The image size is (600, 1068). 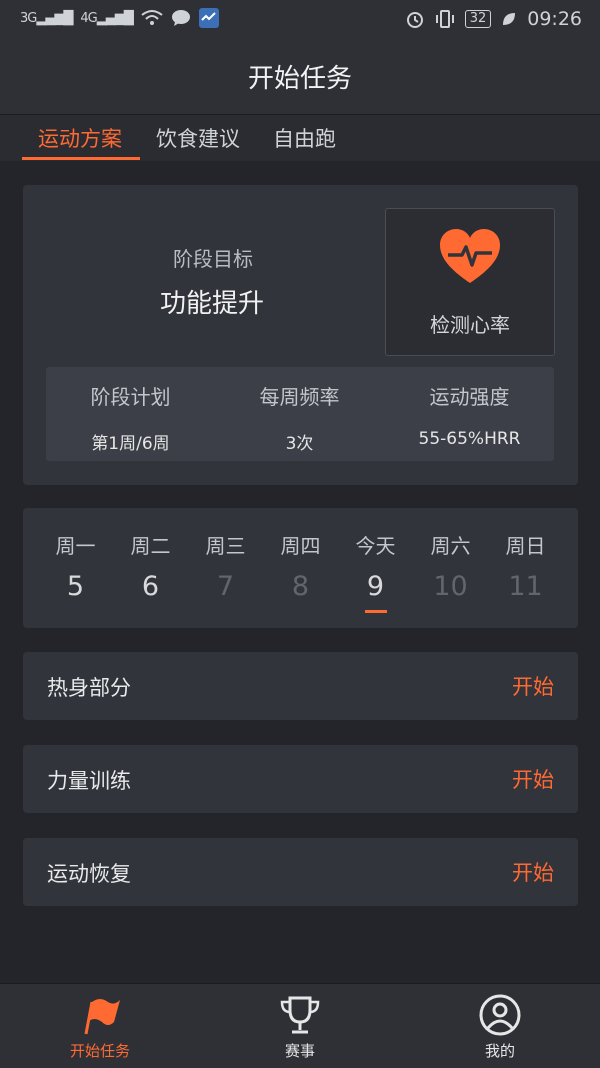 I want to click on goal-label: 阶段目标, so click(x=213, y=259).